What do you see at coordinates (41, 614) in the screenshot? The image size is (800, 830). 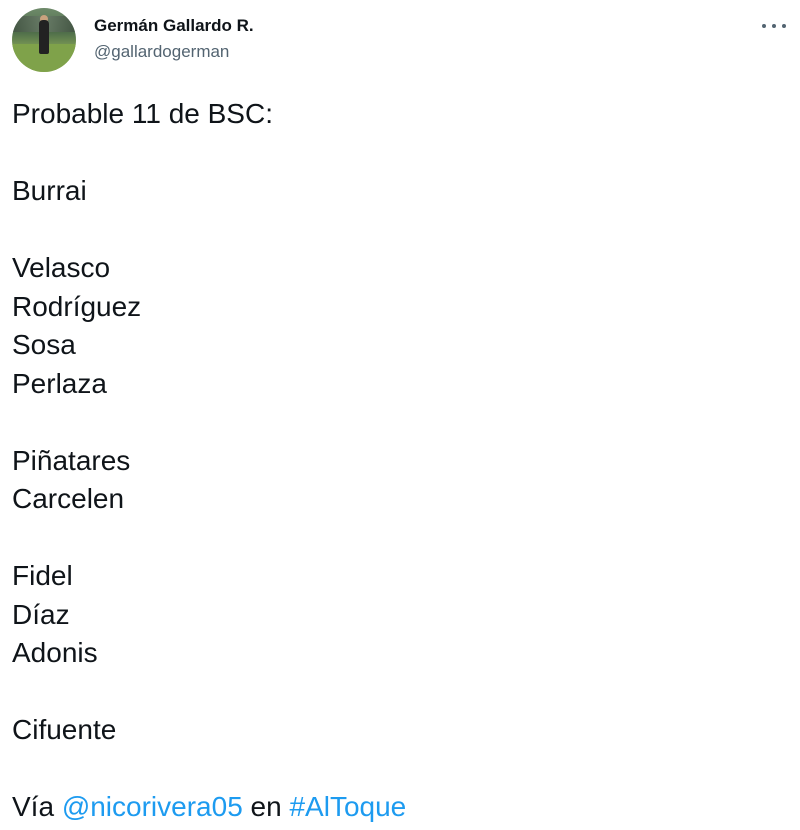 I see `attacking-player: Díaz` at bounding box center [41, 614].